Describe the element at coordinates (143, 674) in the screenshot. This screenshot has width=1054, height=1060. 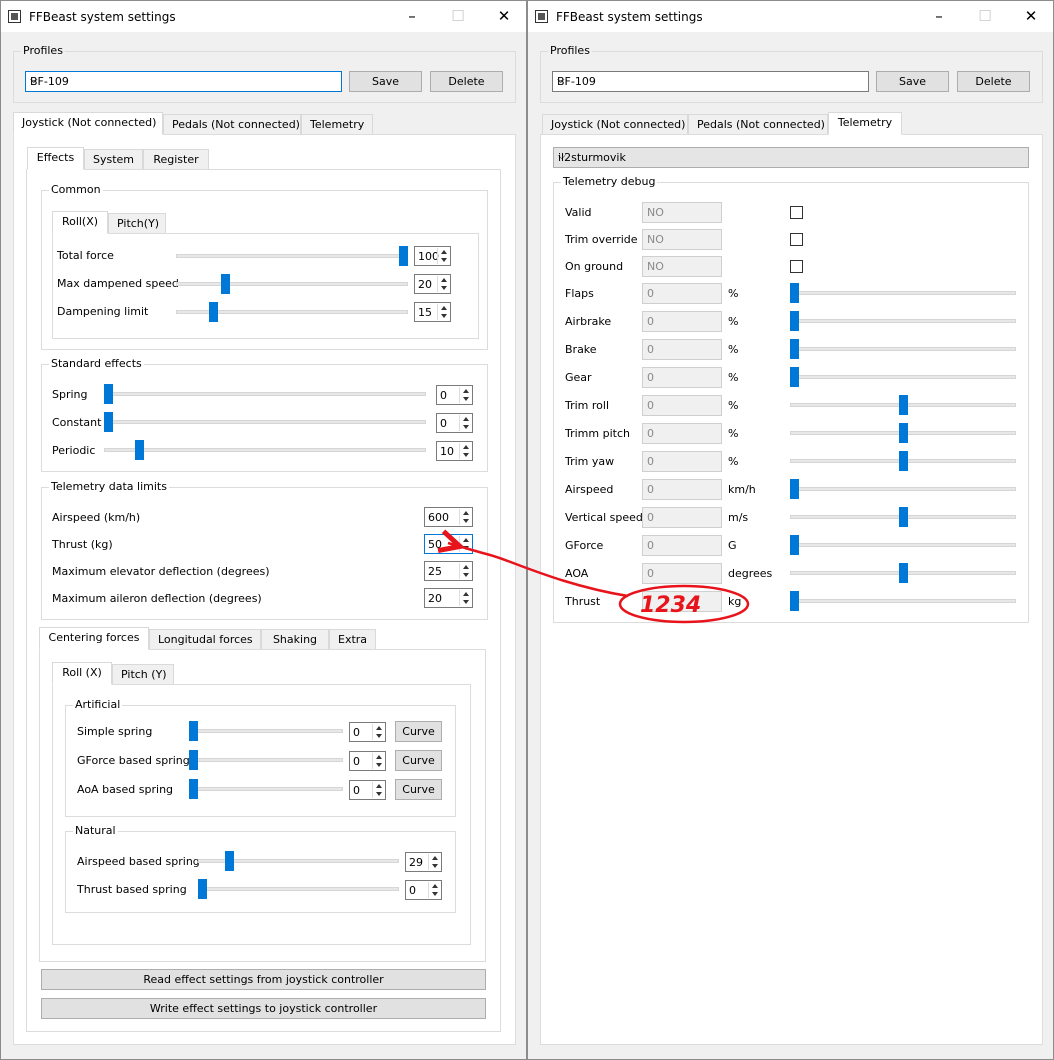
I see `tab-axis-pitch: Pitch (Y)` at that location.